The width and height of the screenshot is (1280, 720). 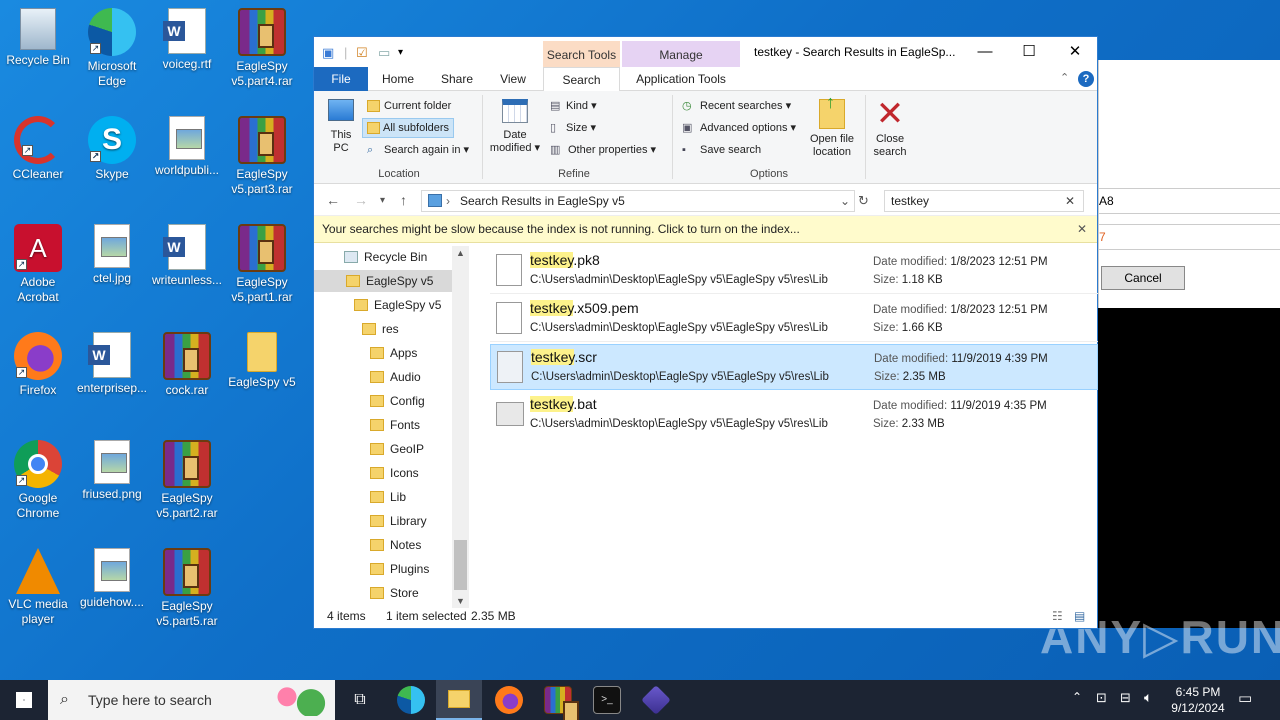 I want to click on open-file-location-button: ↑ Open file location, so click(x=832, y=126).